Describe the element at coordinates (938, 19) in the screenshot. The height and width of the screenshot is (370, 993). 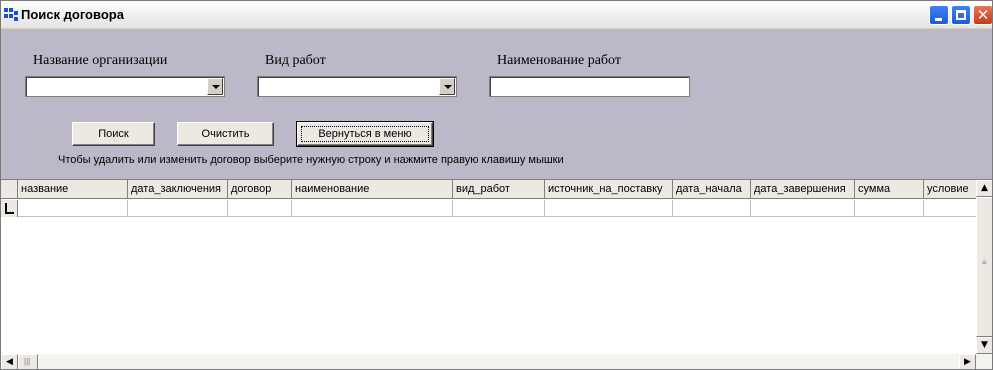
I see `minimize-icon` at that location.